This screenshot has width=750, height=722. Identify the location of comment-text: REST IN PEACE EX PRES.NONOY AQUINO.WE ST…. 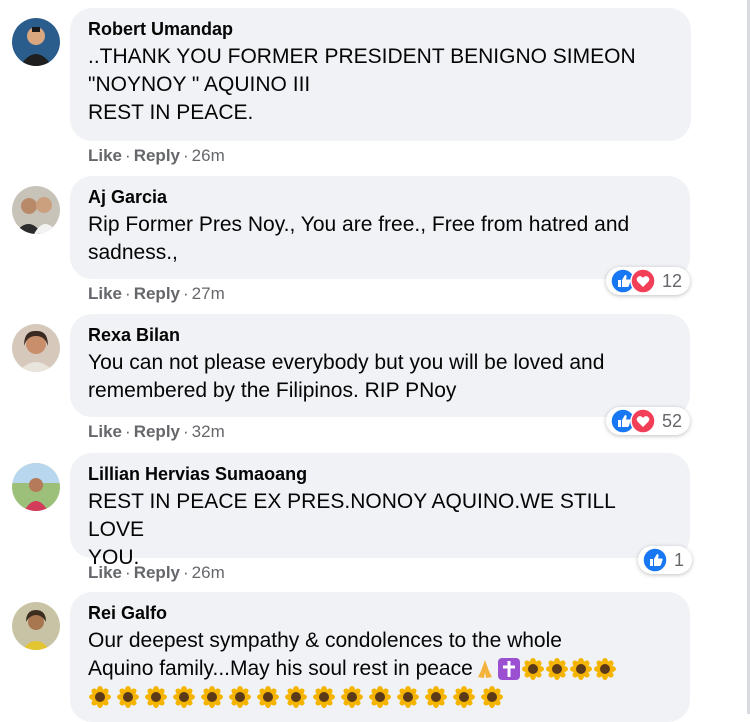
(352, 529).